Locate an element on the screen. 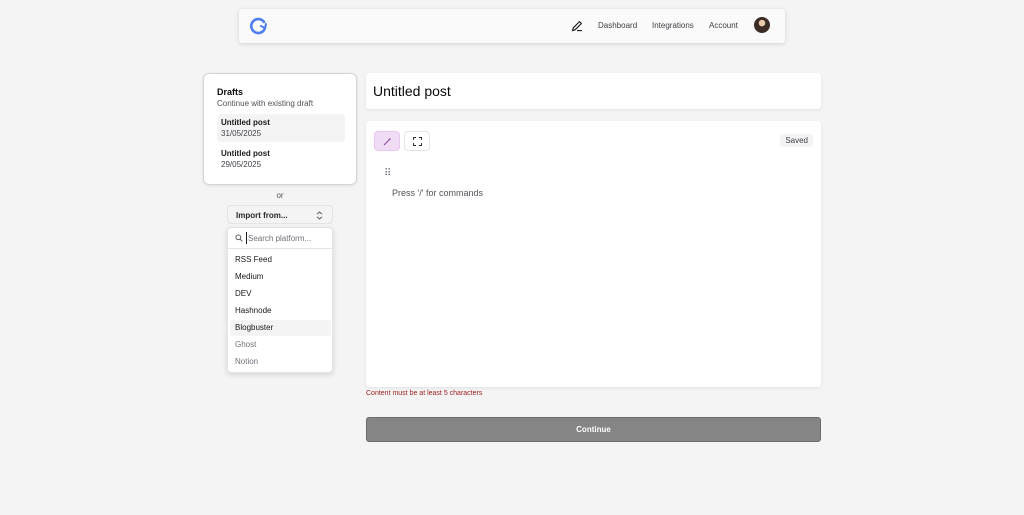 This screenshot has width=1024, height=515. drafts-title: Drafts is located at coordinates (230, 92).